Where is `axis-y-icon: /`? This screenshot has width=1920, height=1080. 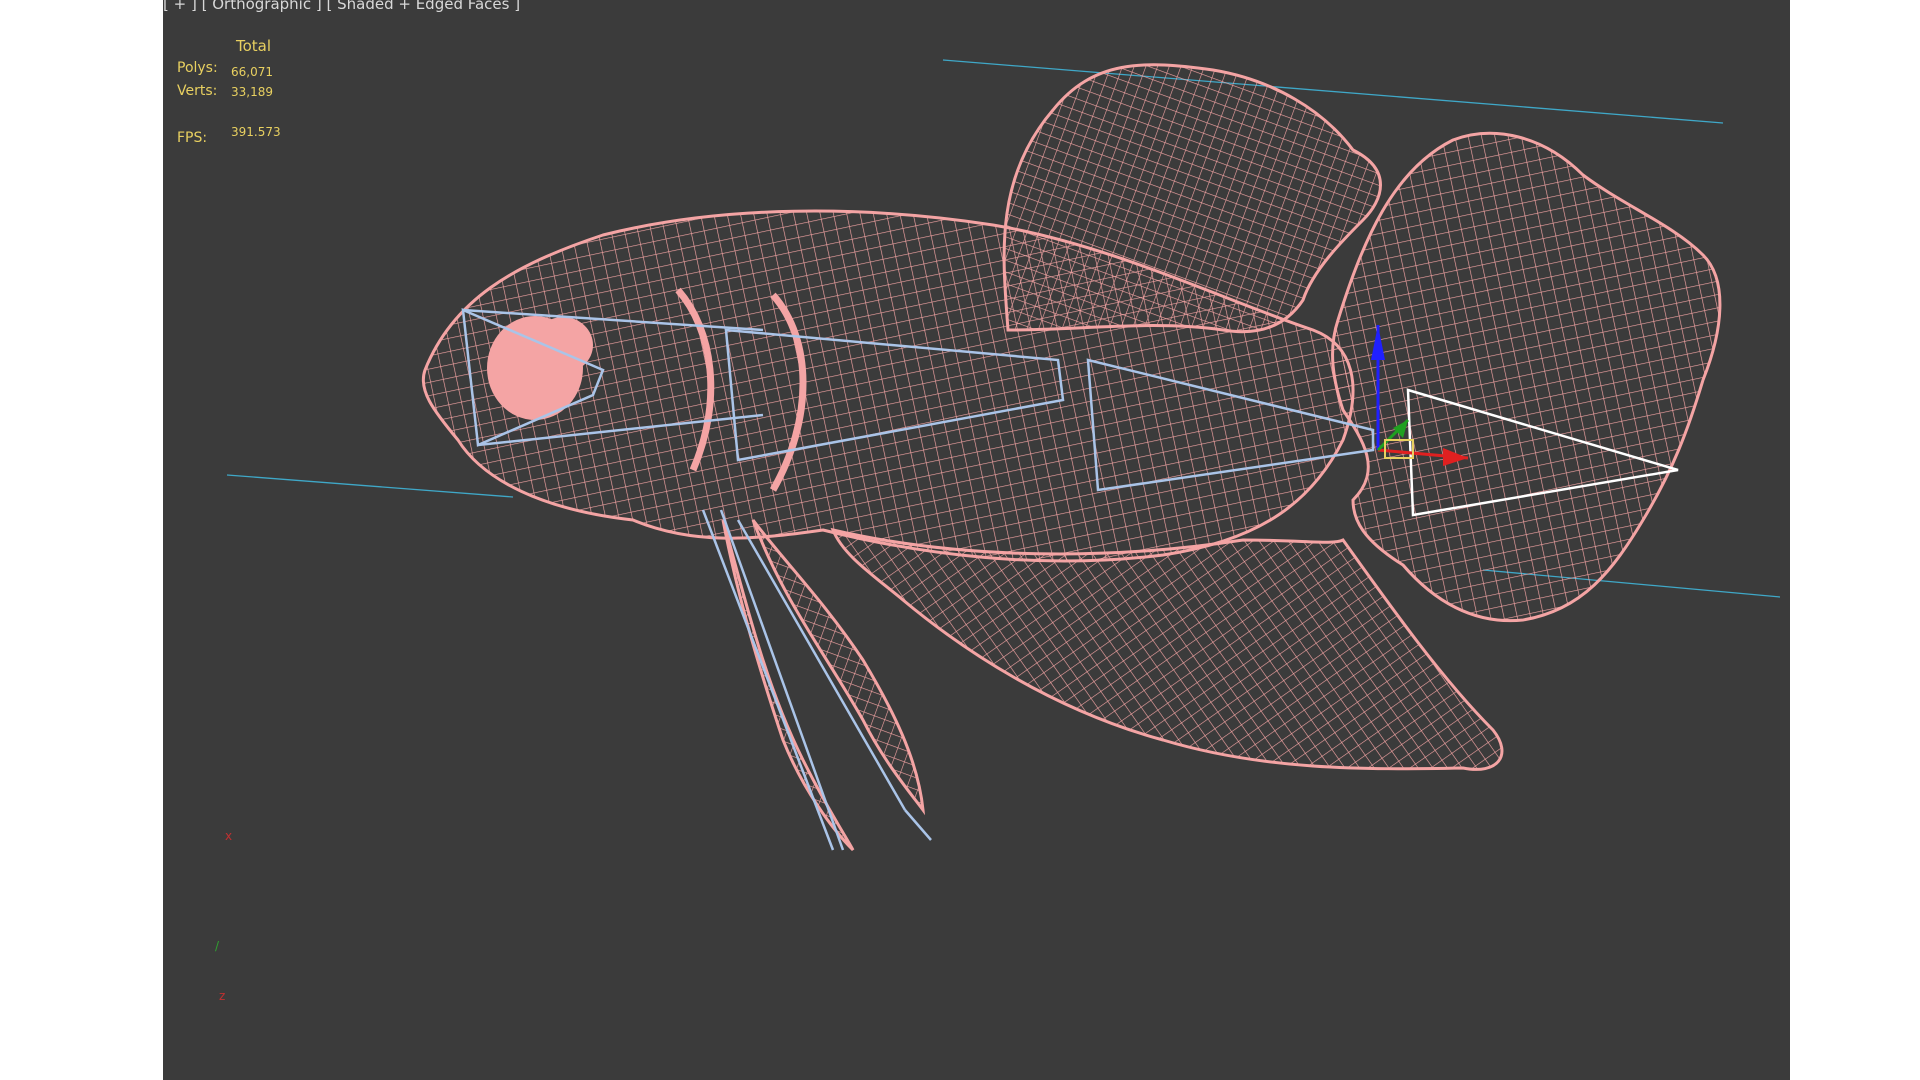
axis-y-icon: / is located at coordinates (217, 946).